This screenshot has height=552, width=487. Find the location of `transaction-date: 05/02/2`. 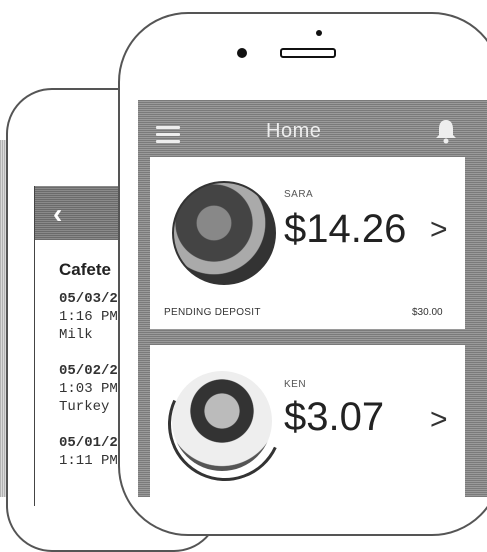

transaction-date: 05/02/2 is located at coordinates (88, 371).